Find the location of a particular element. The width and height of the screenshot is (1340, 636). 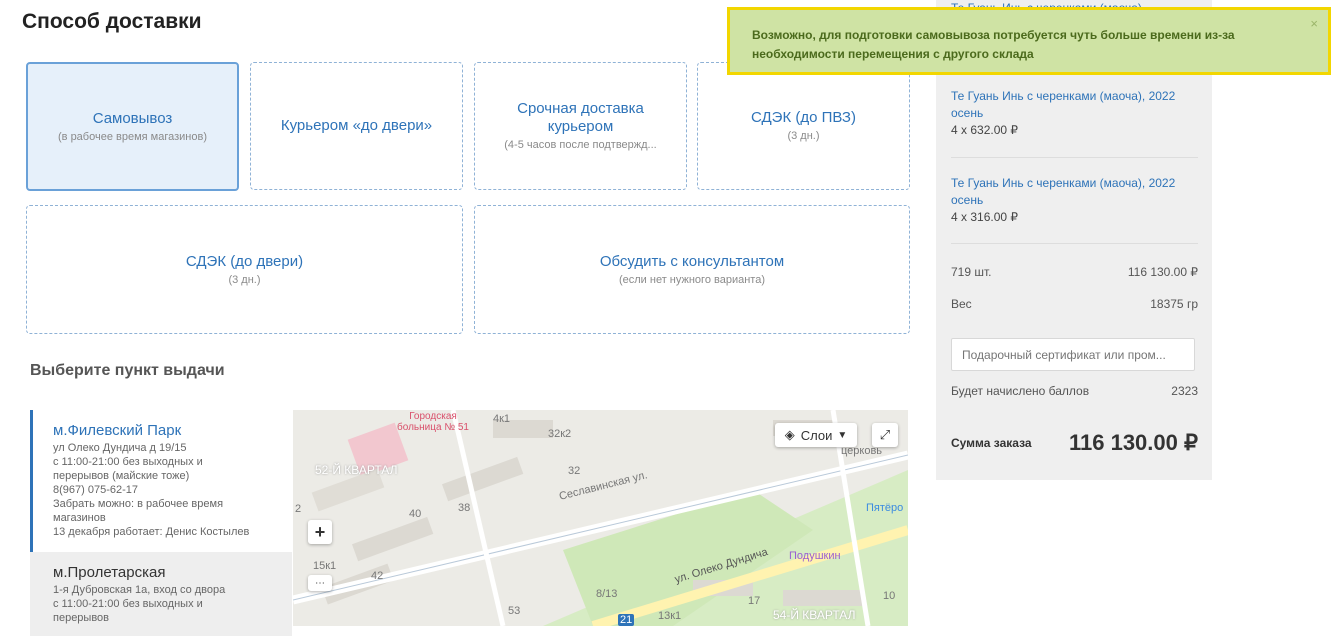

option-subtitle: (в рабочее время магазинов) is located at coordinates (132, 136).